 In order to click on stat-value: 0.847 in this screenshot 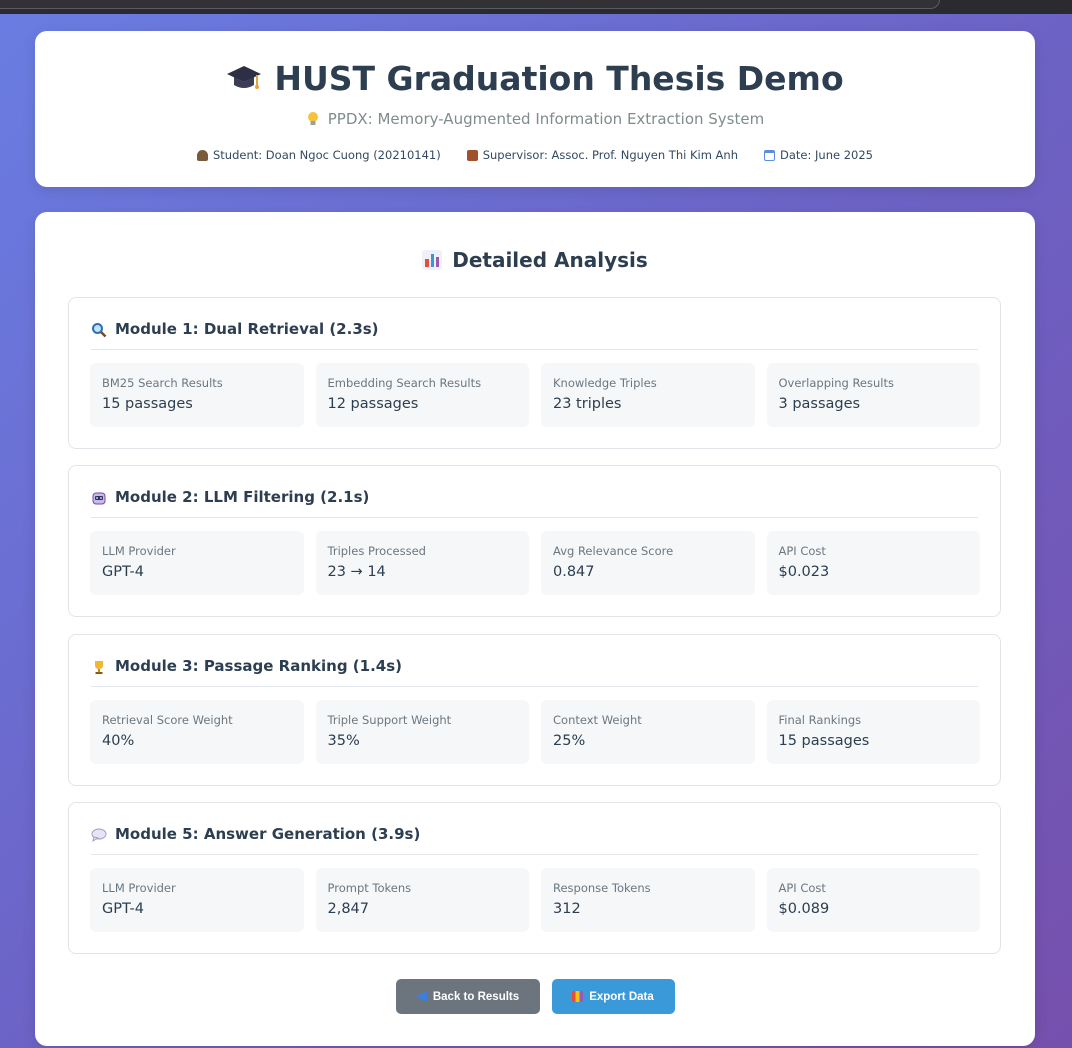, I will do `click(574, 572)`.